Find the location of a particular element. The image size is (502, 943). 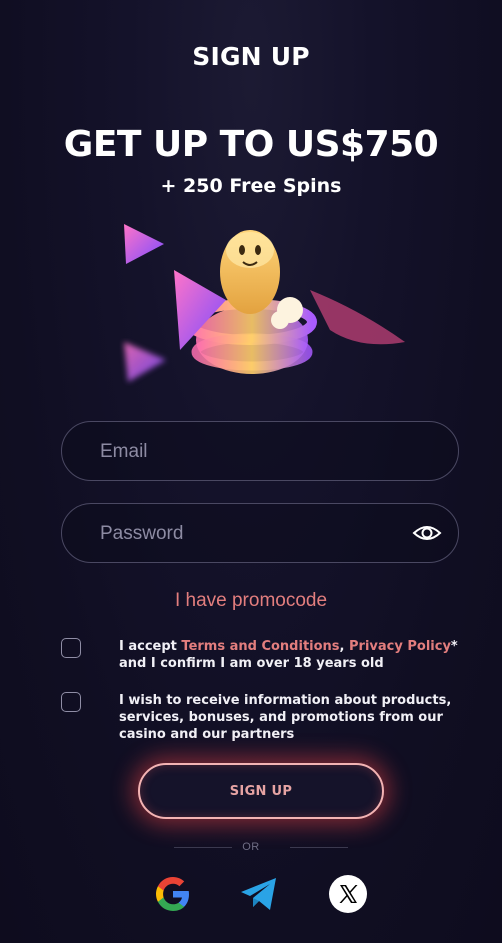

password-input is located at coordinates (250, 534).